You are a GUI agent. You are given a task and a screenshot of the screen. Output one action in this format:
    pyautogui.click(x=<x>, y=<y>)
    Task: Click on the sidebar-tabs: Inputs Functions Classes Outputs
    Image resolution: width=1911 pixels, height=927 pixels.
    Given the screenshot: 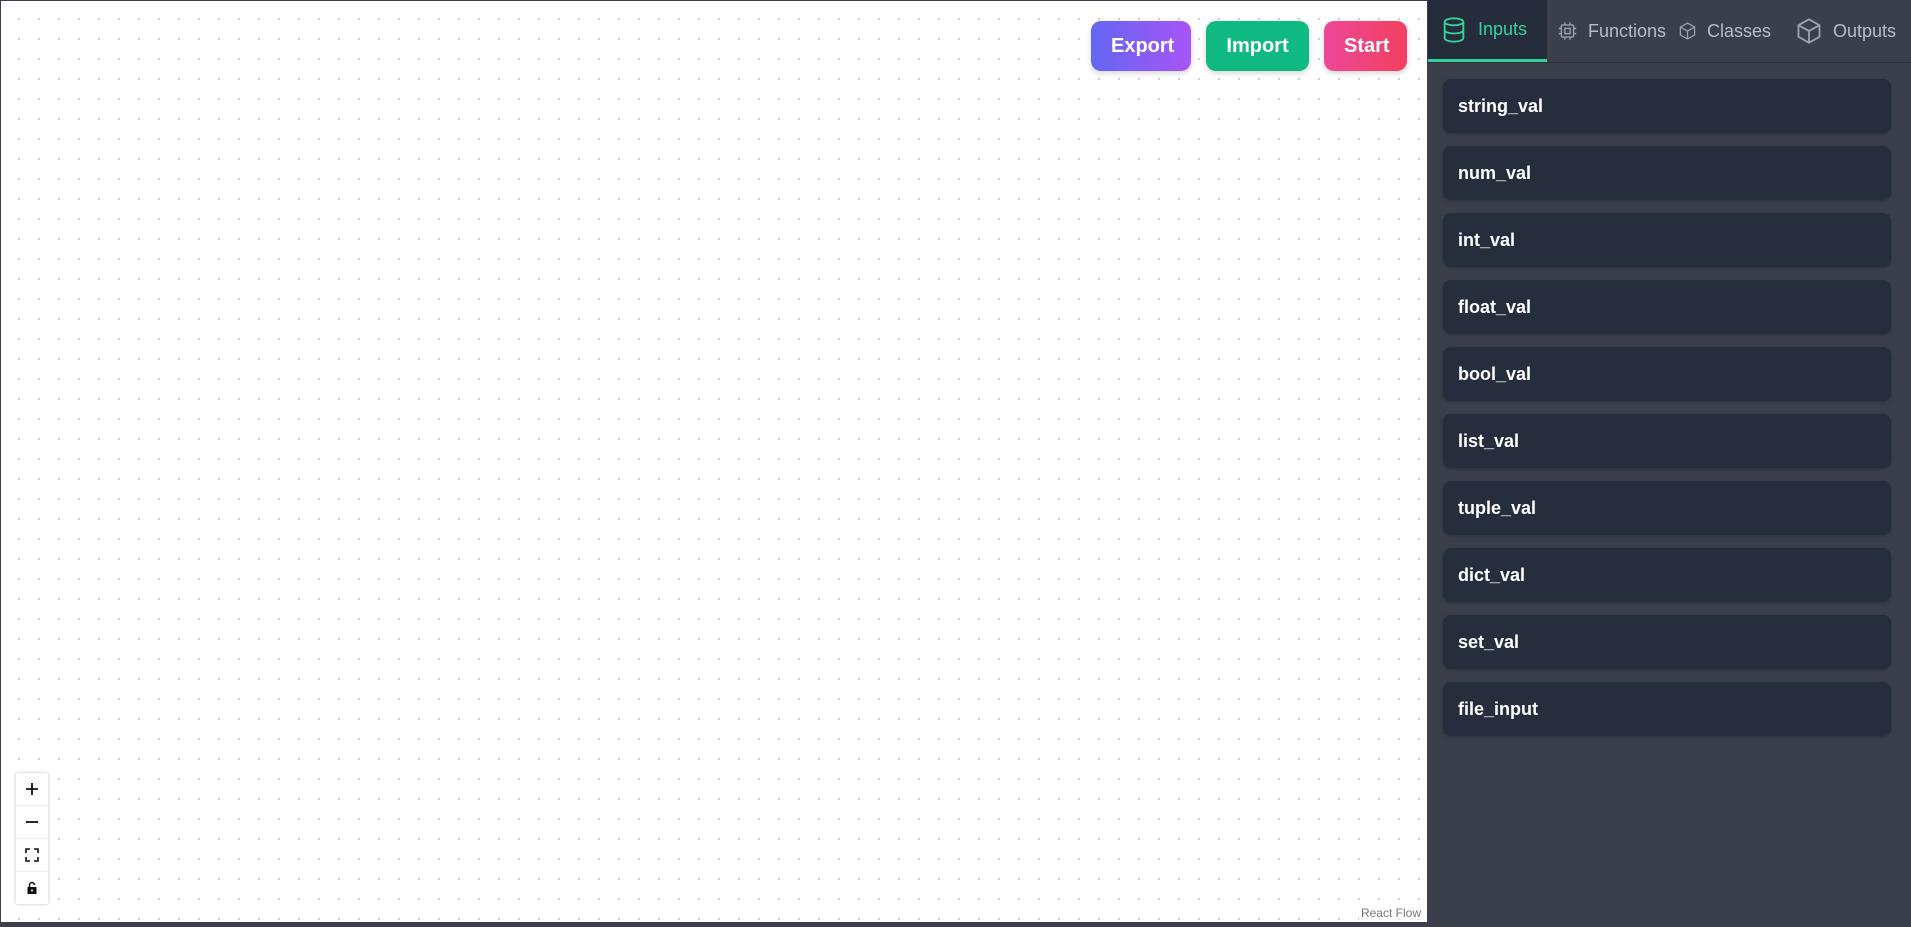 What is the action you would take?
    pyautogui.click(x=1669, y=31)
    